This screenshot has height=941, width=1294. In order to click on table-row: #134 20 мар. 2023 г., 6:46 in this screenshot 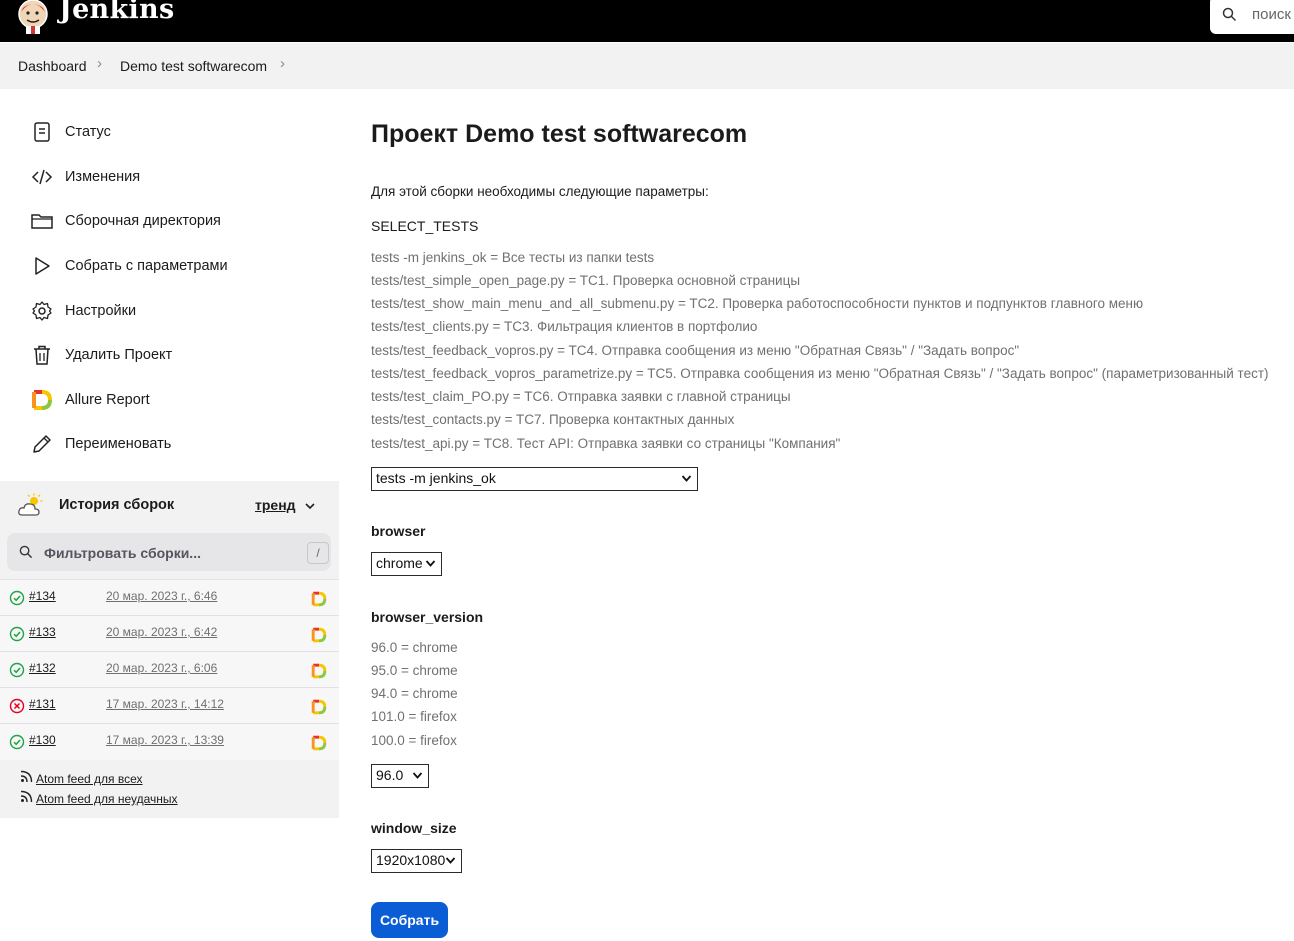, I will do `click(169, 597)`.